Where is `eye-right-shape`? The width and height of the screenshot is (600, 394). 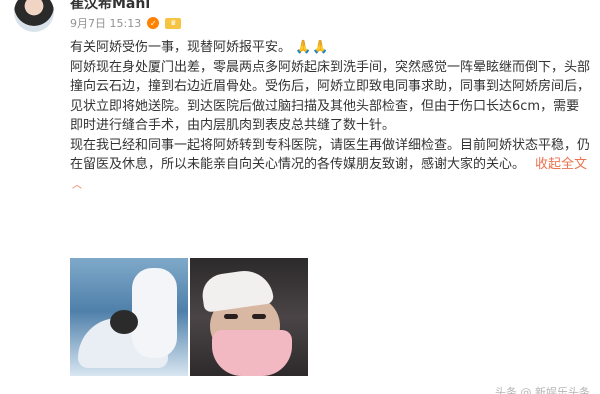 eye-right-shape is located at coordinates (259, 316).